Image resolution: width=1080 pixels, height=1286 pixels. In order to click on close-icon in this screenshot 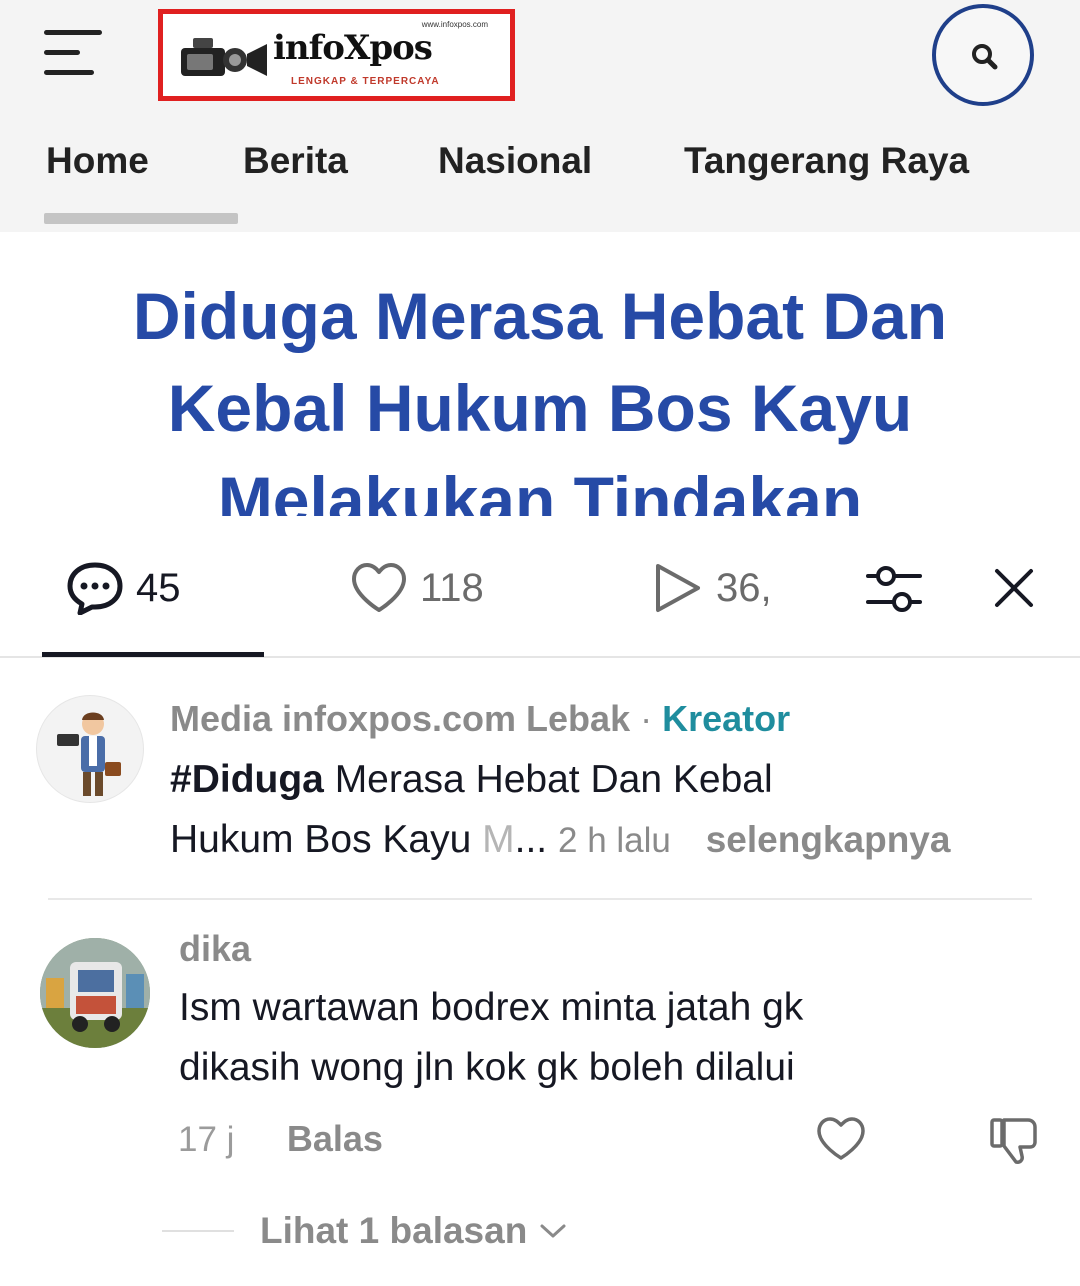, I will do `click(1014, 588)`.